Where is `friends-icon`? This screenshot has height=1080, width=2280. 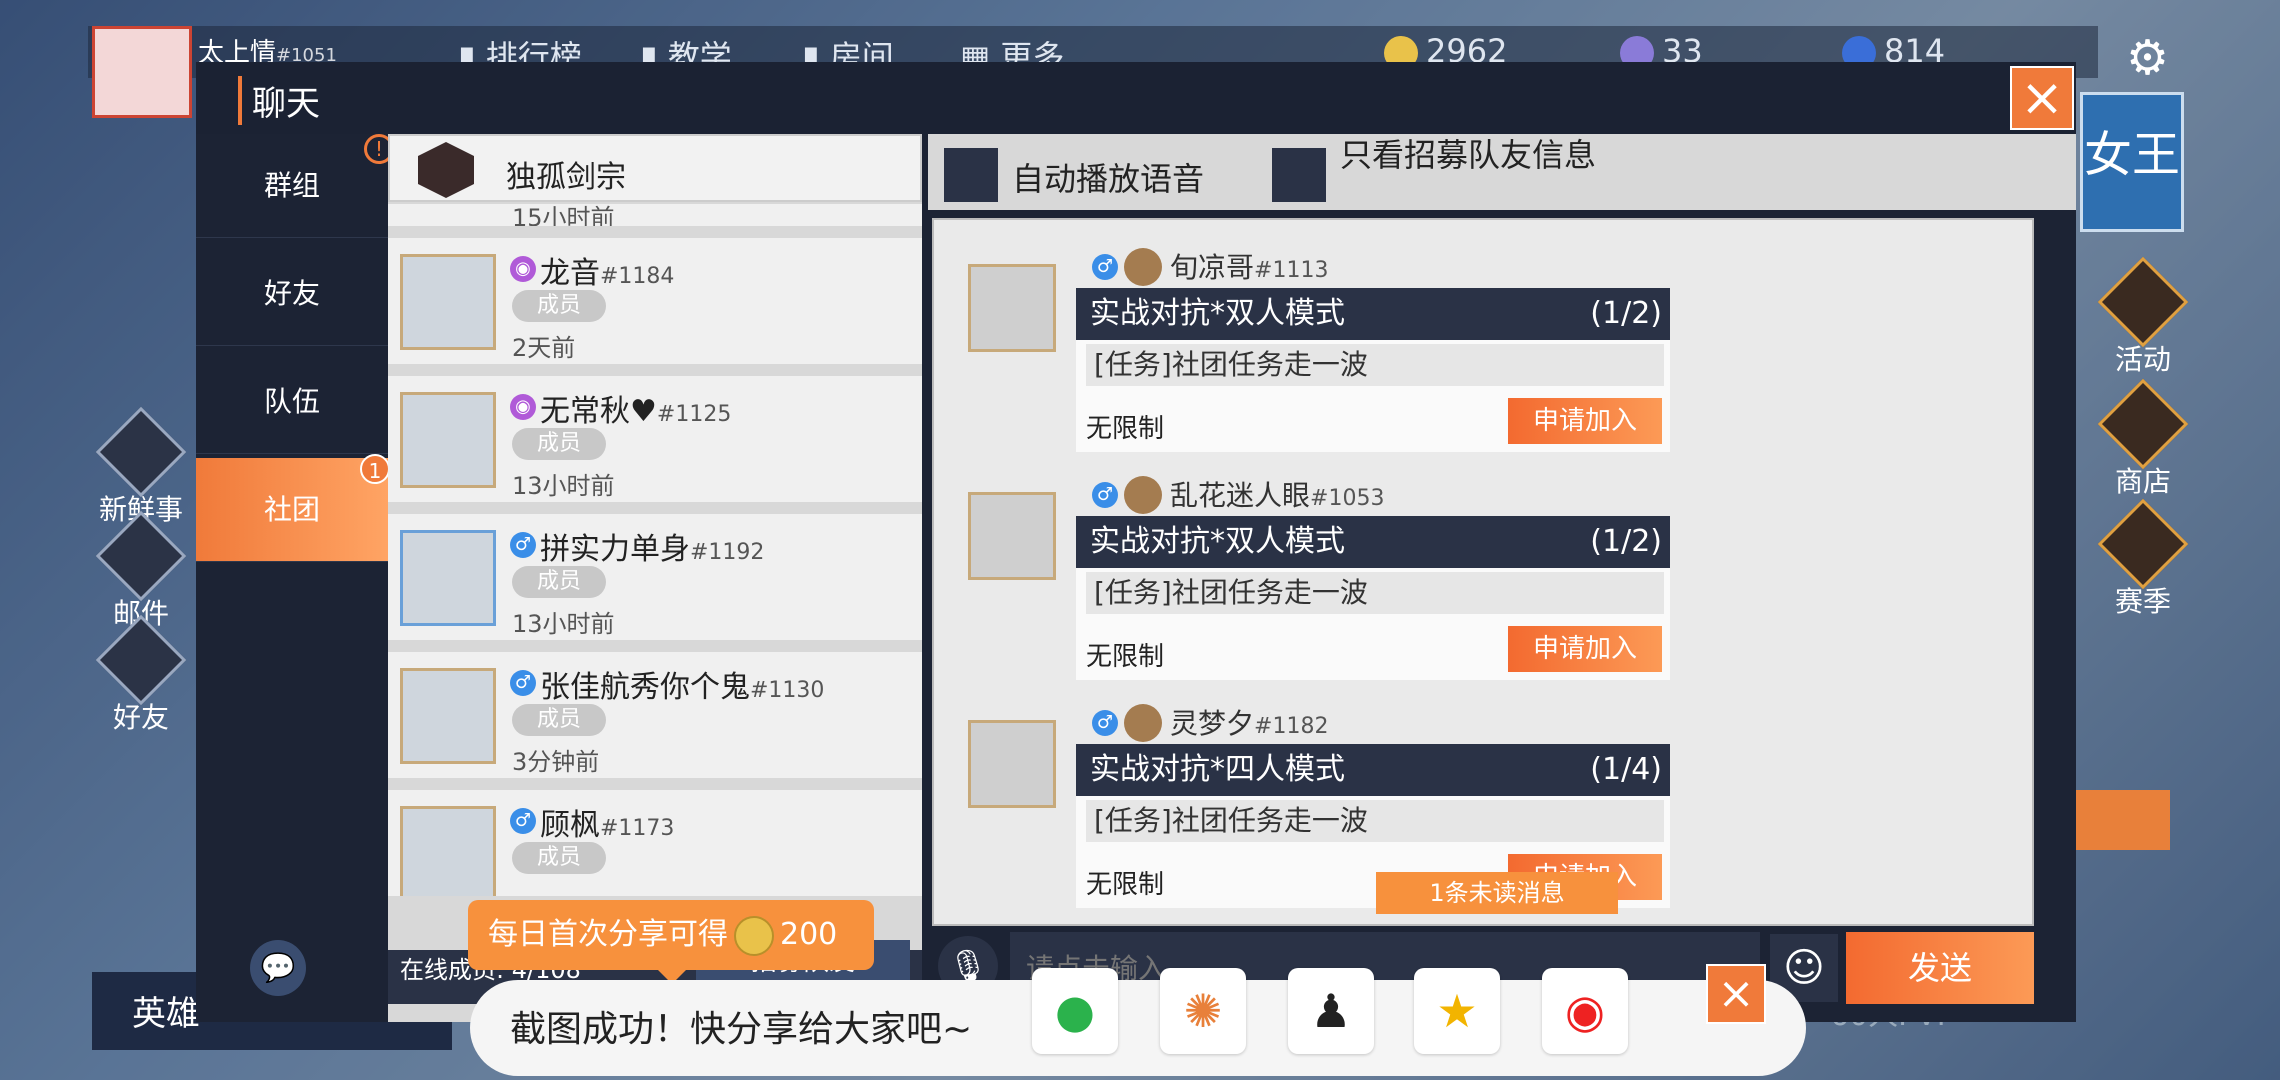
friends-icon is located at coordinates (141, 660).